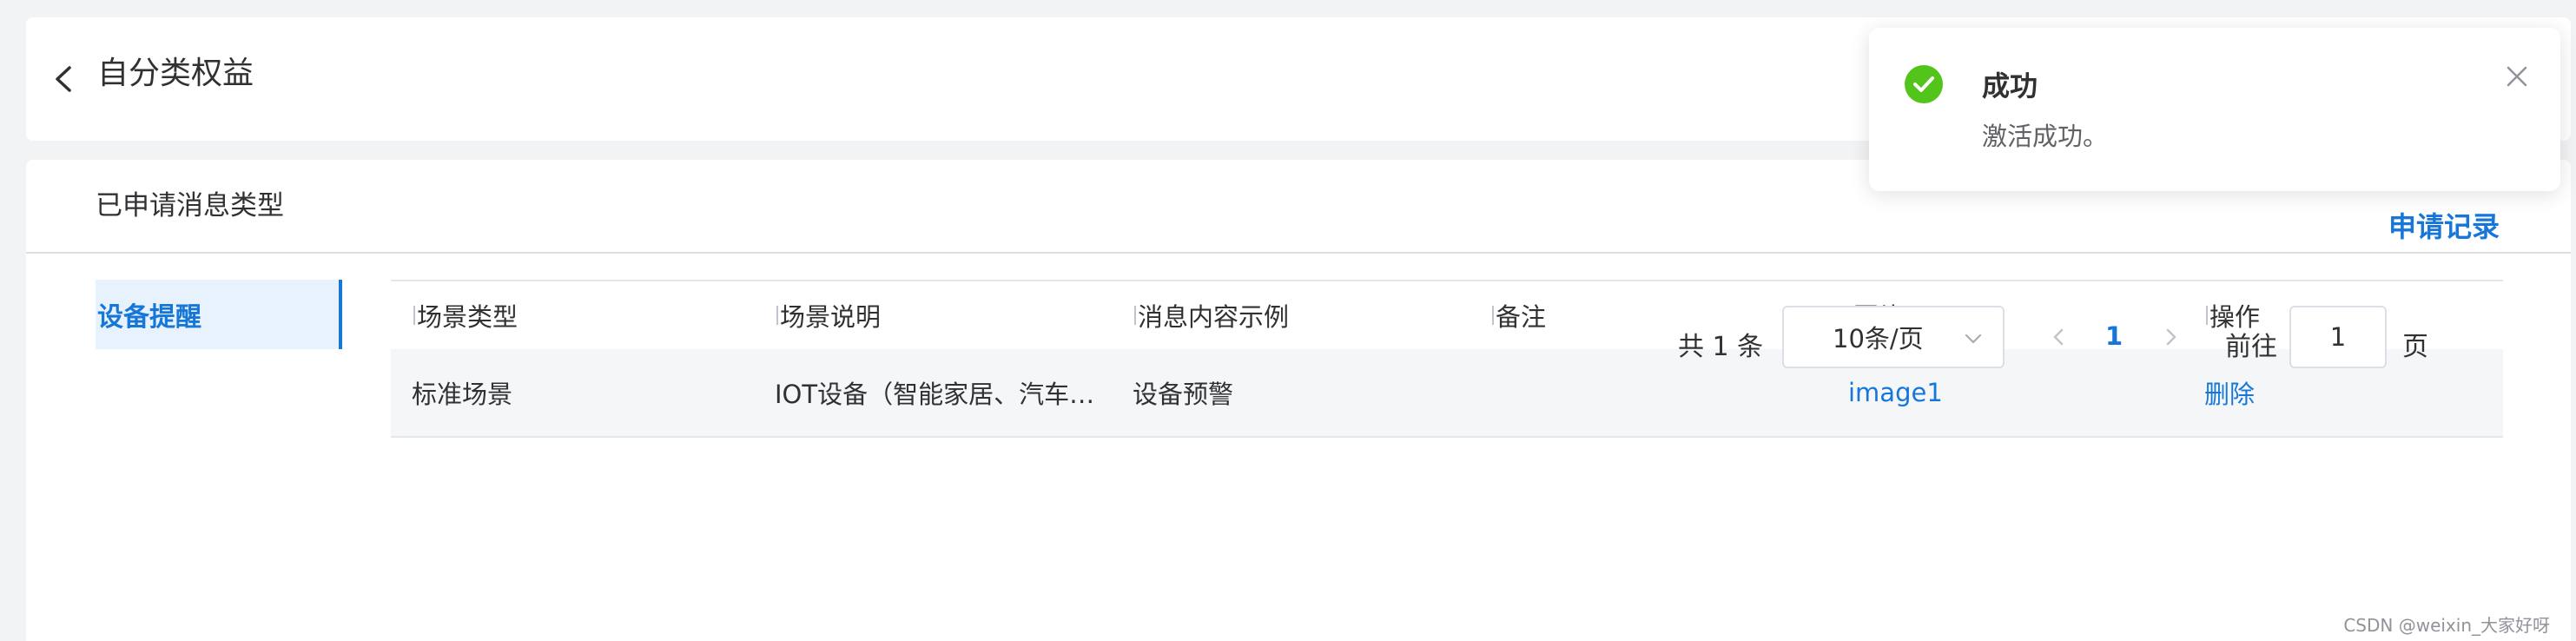  I want to click on delete-button: 删除, so click(2343, 392).